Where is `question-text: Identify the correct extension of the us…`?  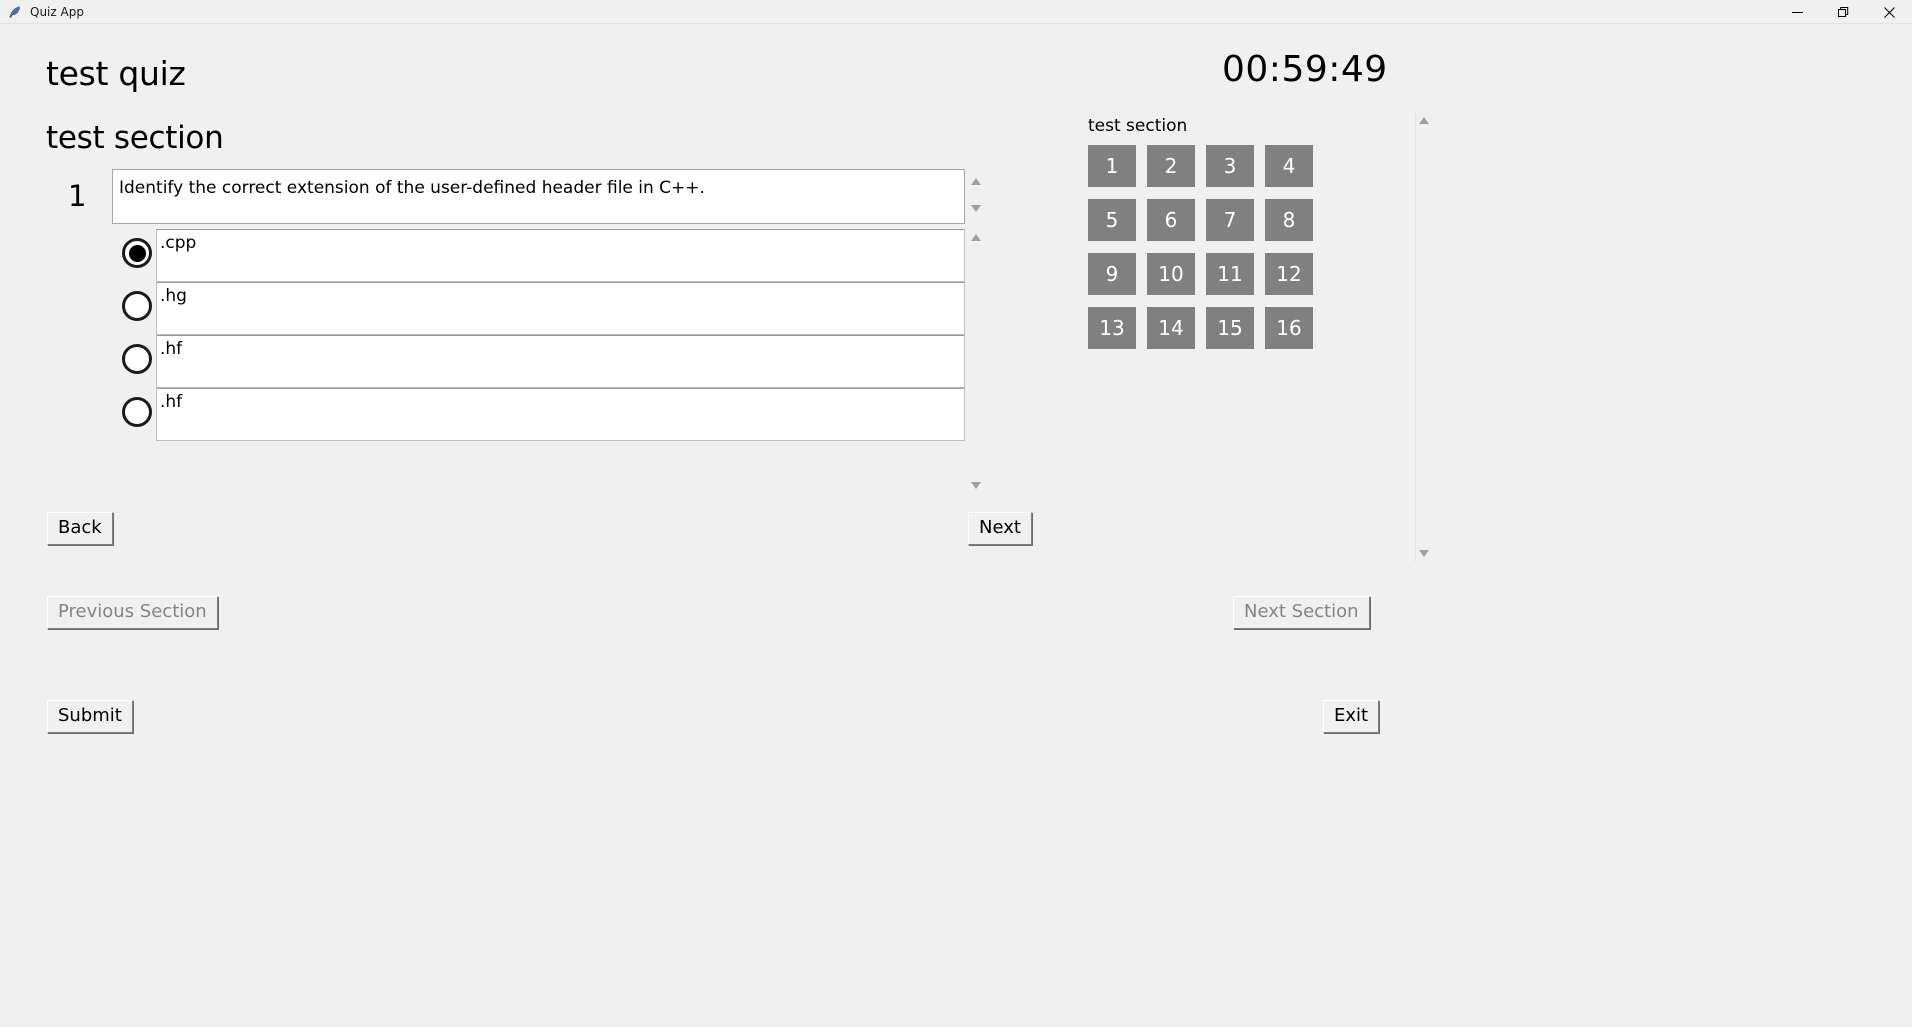 question-text: Identify the correct extension of the us… is located at coordinates (412, 188).